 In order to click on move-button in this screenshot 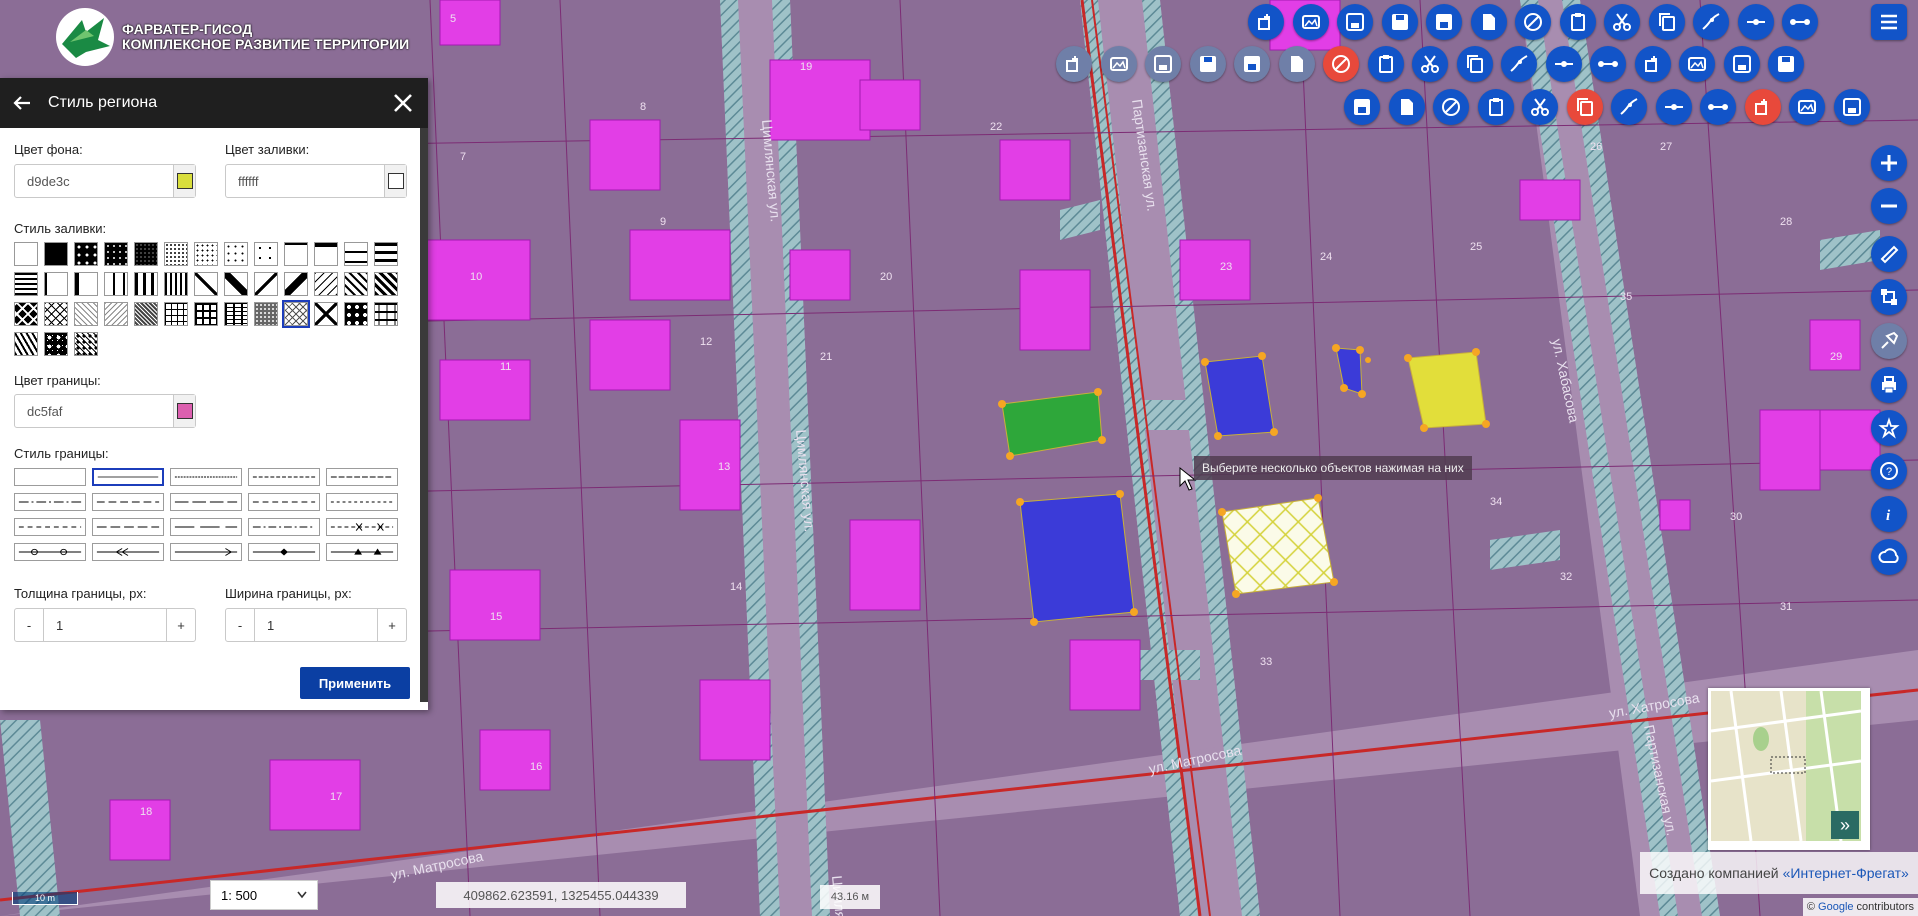, I will do `click(1563, 64)`.